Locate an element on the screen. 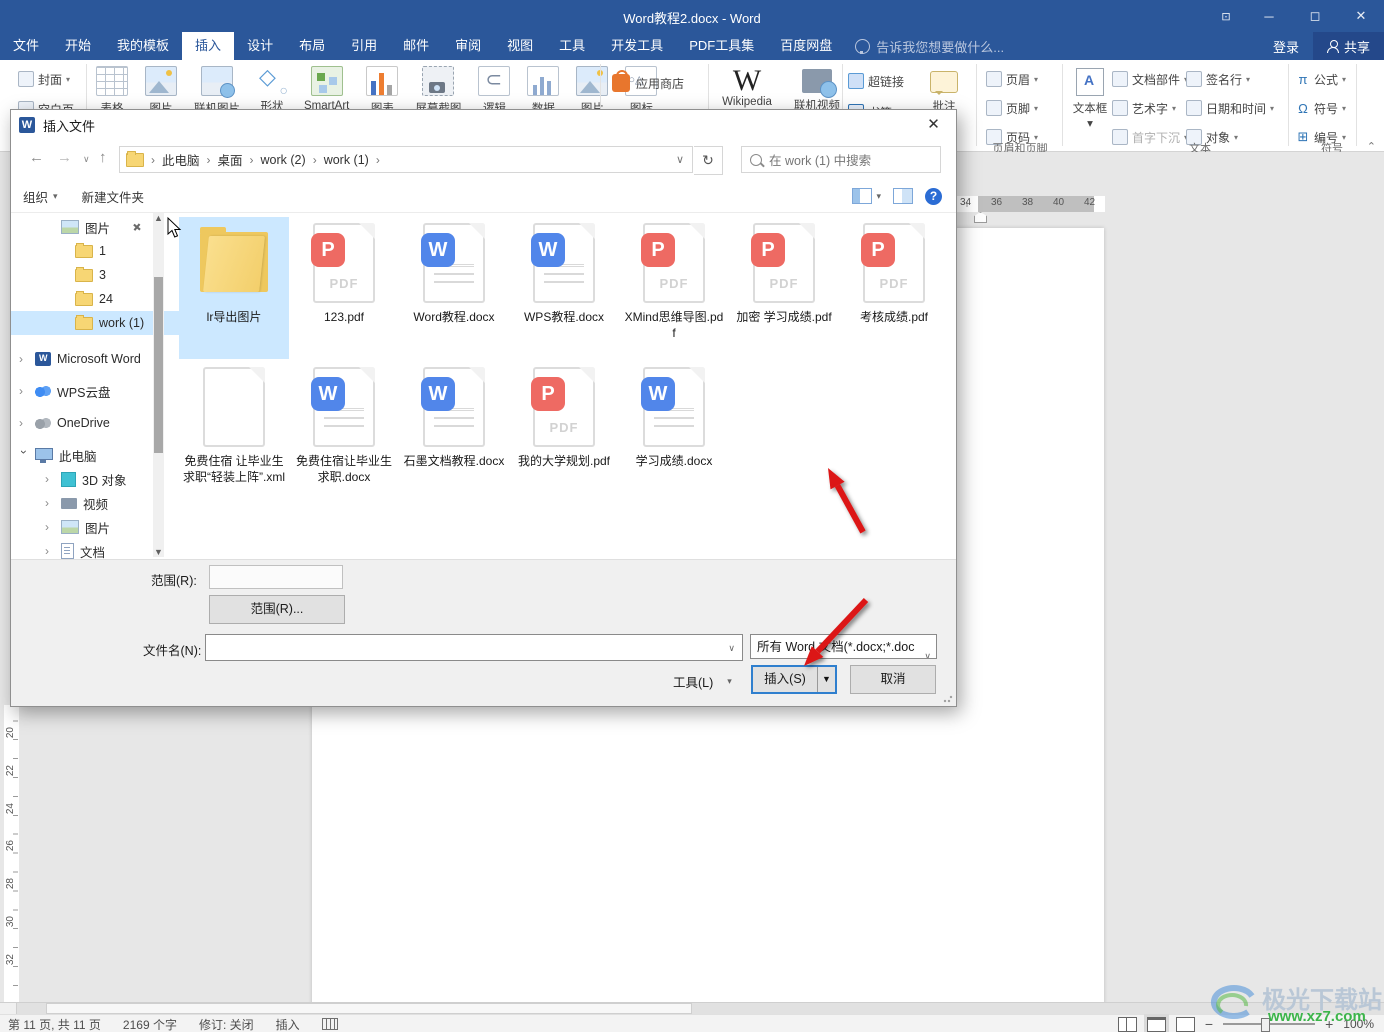 The image size is (1384, 1032). ribbon-tab: 文件 is located at coordinates (26, 46).